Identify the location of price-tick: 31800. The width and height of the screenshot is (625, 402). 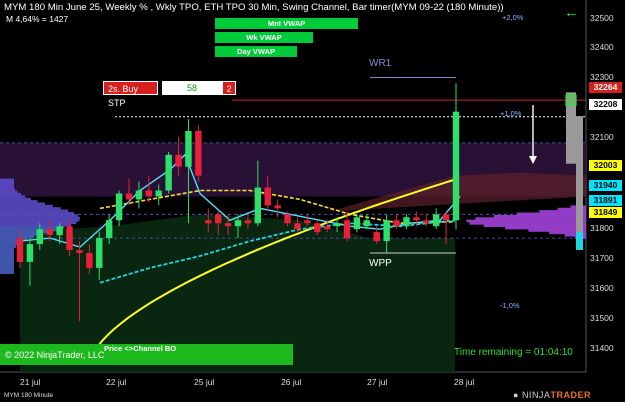
(602, 228).